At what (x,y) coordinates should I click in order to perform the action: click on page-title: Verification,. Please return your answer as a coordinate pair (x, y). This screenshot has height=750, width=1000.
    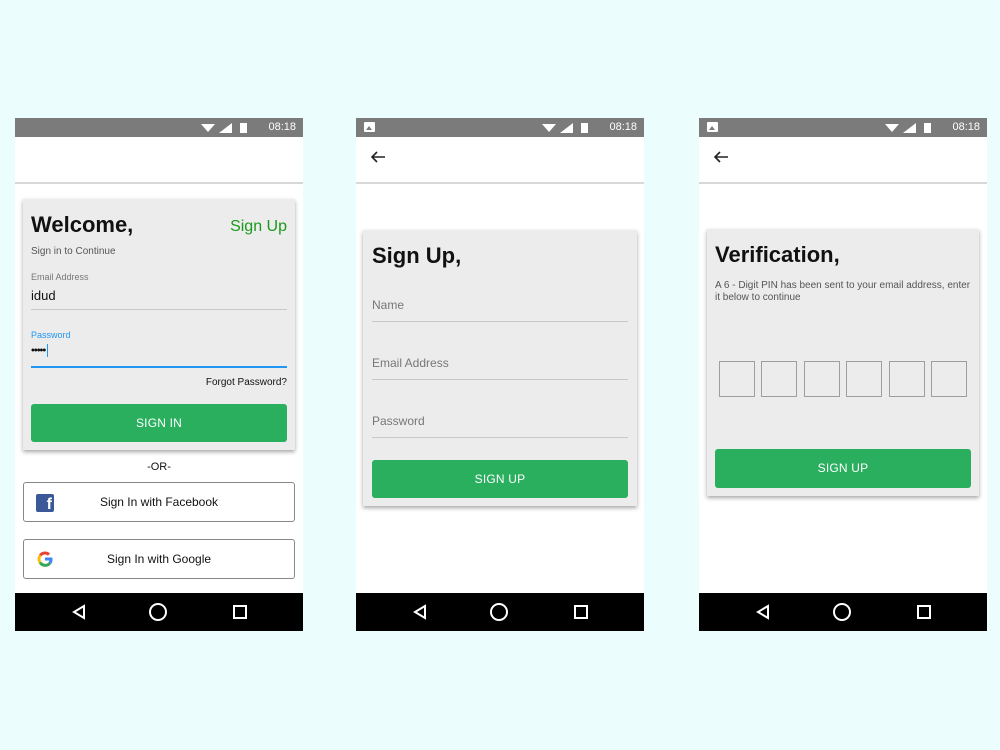
    Looking at the image, I should click on (777, 254).